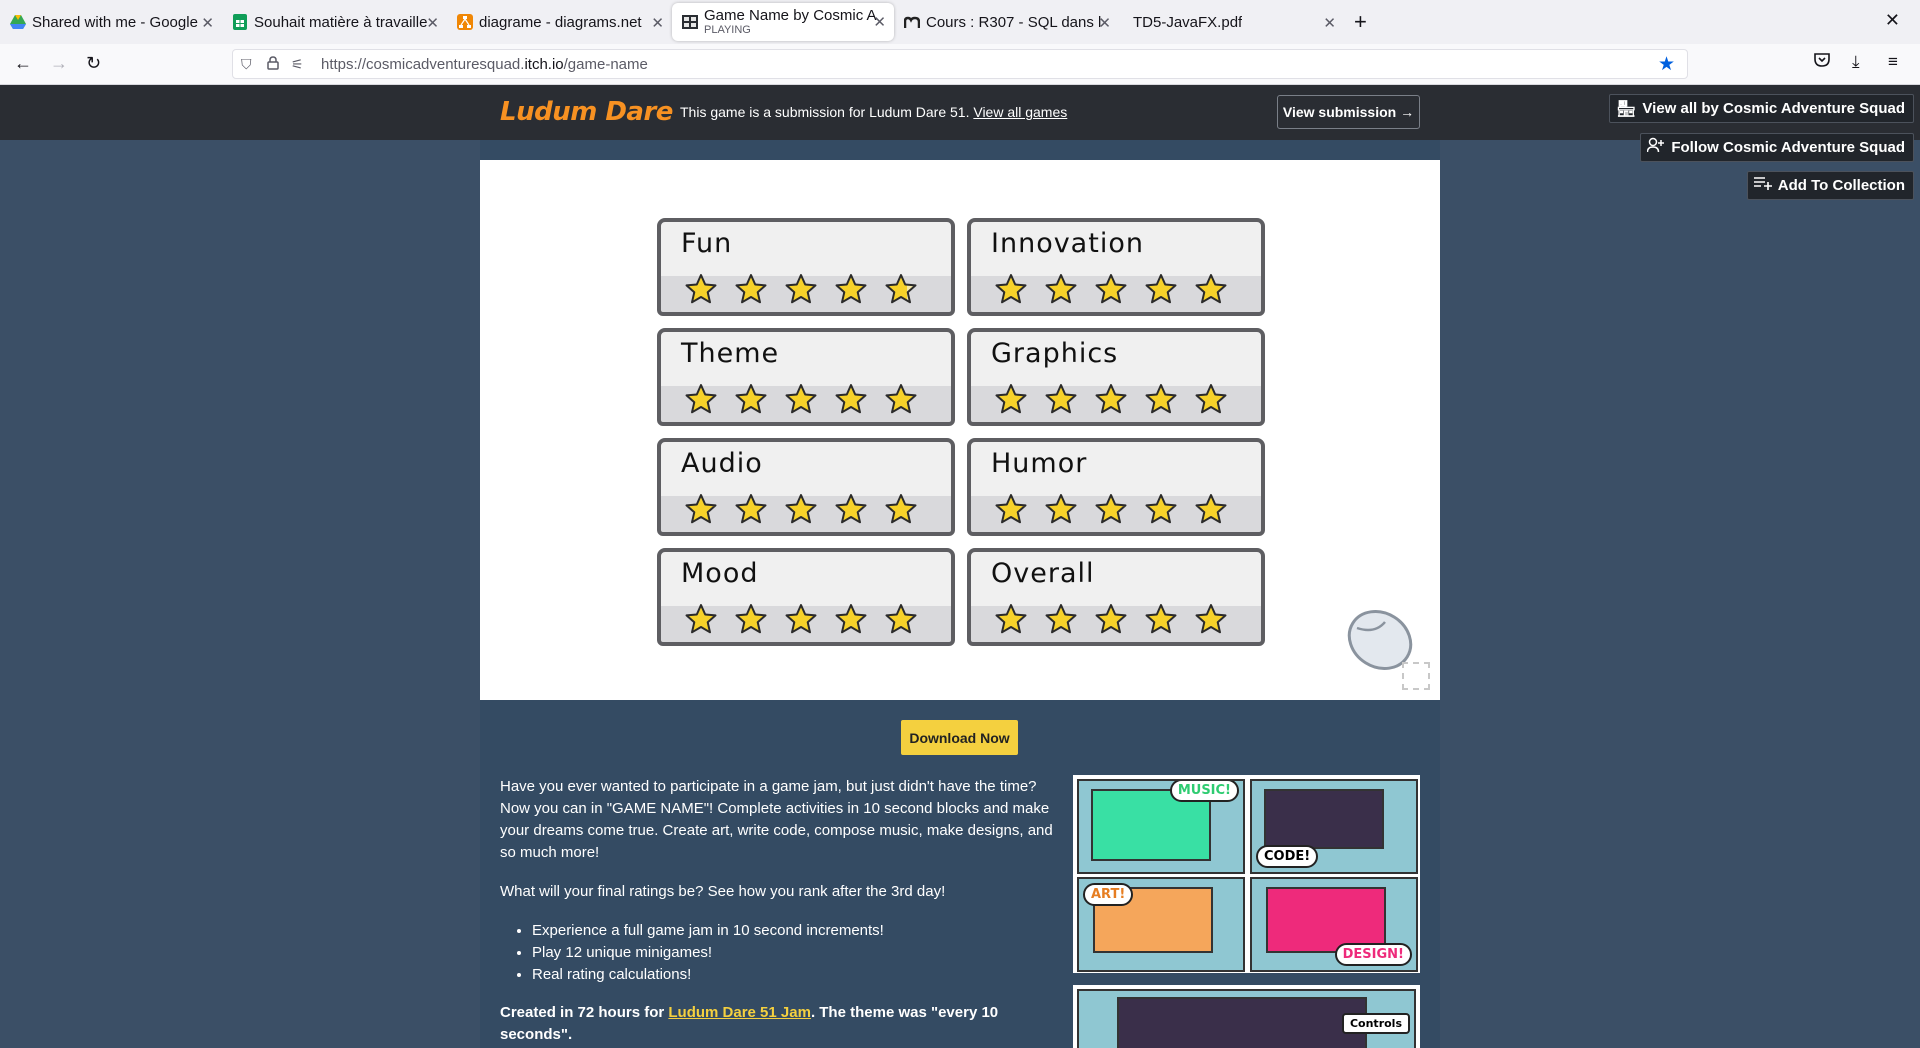 The width and height of the screenshot is (1920, 1048). I want to click on moodle-icon, so click(912, 22).